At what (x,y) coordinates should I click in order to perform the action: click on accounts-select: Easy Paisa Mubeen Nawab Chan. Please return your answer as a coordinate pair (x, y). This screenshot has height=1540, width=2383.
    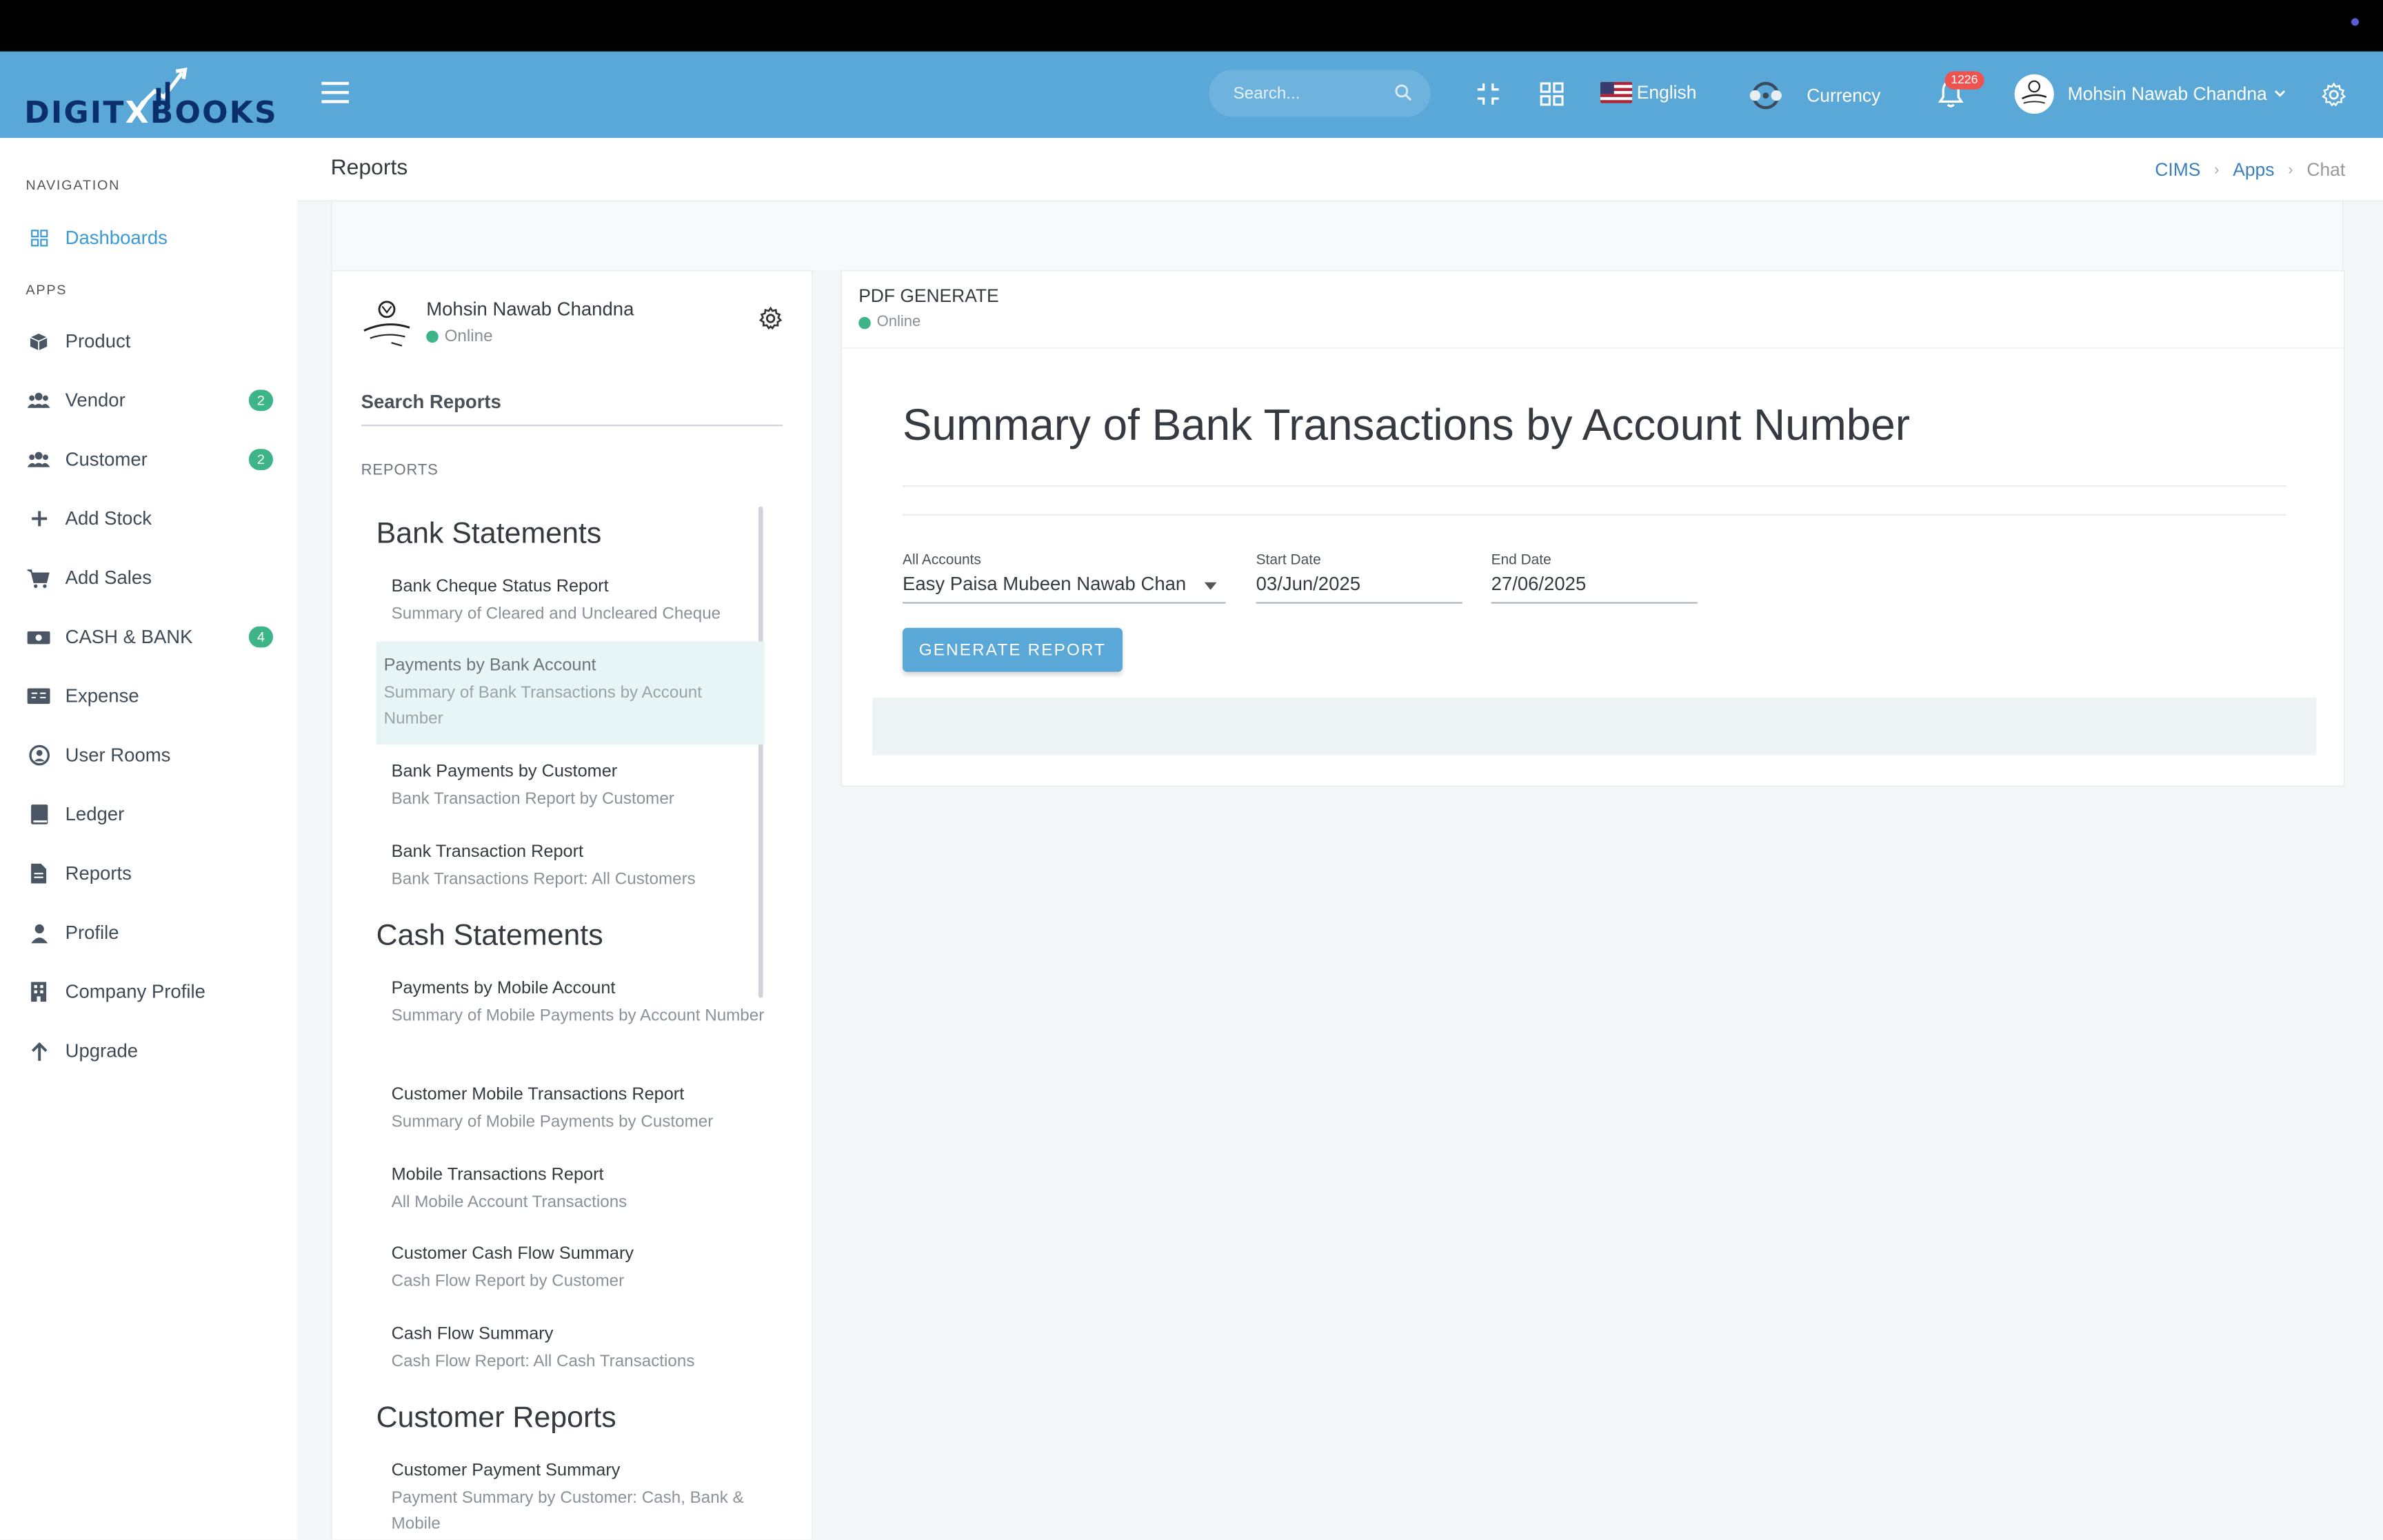
    Looking at the image, I should click on (1064, 589).